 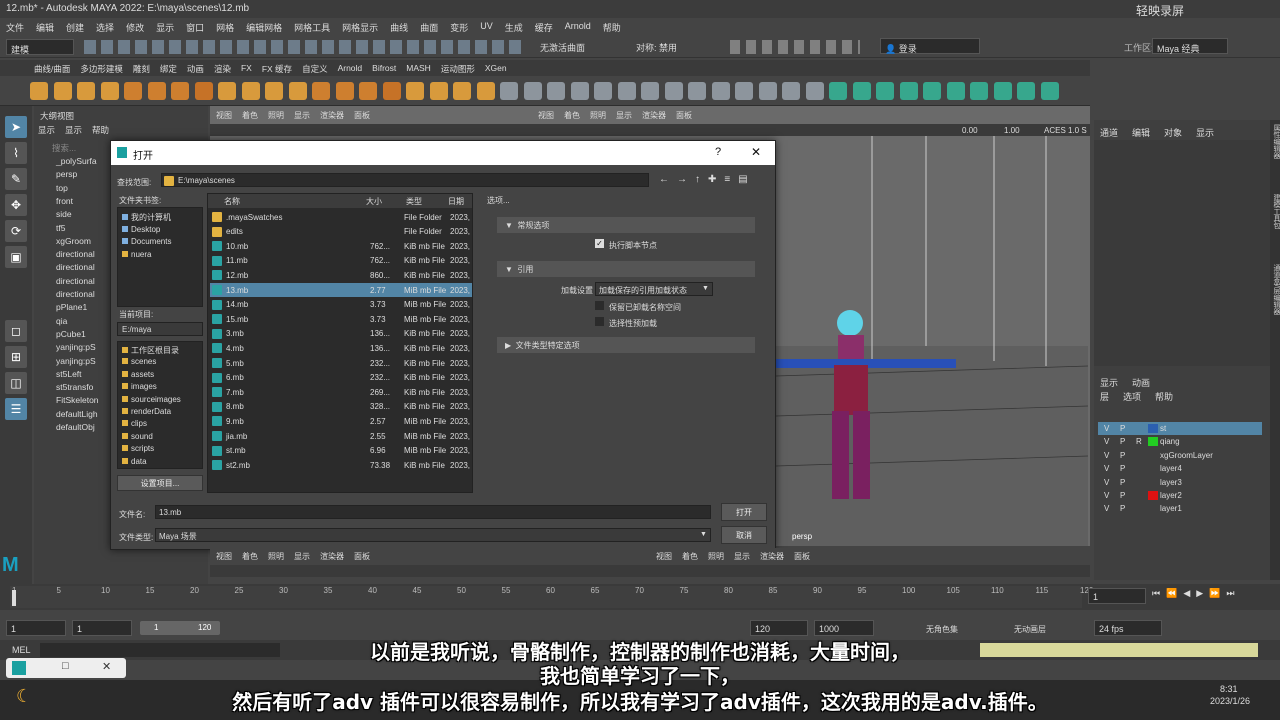 I want to click on file-column-header: 大小, so click(x=374, y=201).